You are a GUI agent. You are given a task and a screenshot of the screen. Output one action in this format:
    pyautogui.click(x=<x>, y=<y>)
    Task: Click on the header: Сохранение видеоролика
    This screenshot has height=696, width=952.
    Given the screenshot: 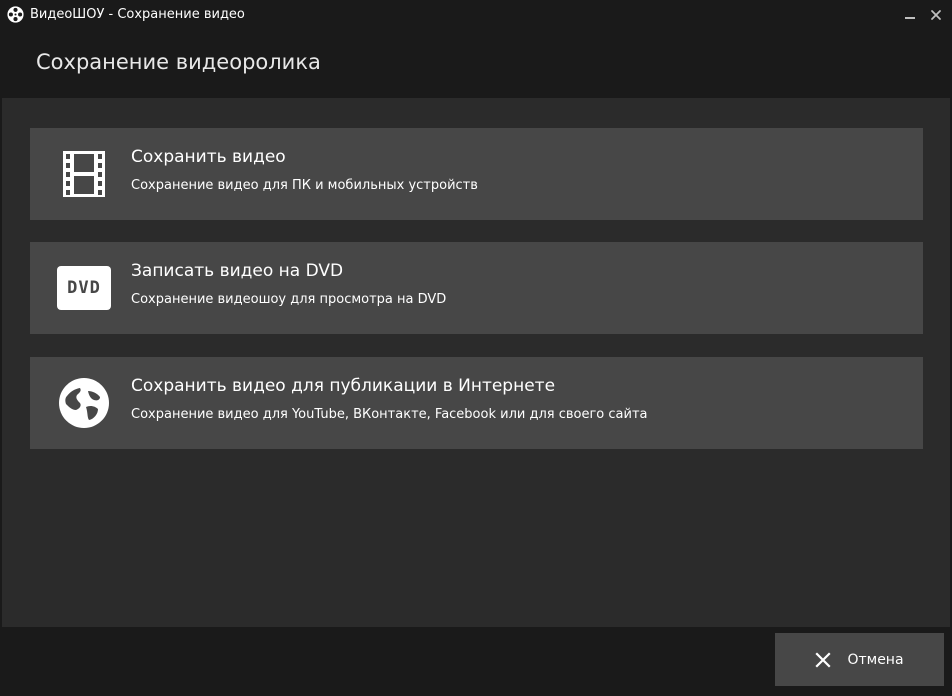 What is the action you would take?
    pyautogui.click(x=476, y=64)
    